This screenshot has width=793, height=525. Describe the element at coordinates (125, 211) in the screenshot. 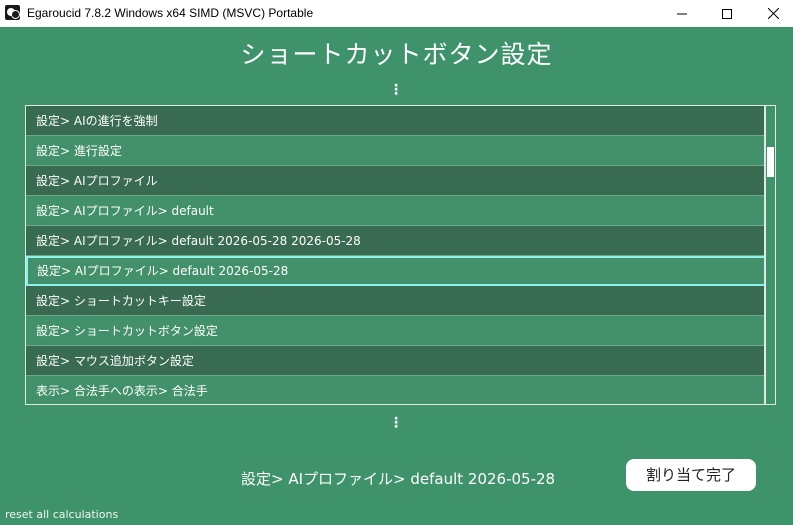

I see `list-item-label: 設定> AIプロファイル> default` at that location.